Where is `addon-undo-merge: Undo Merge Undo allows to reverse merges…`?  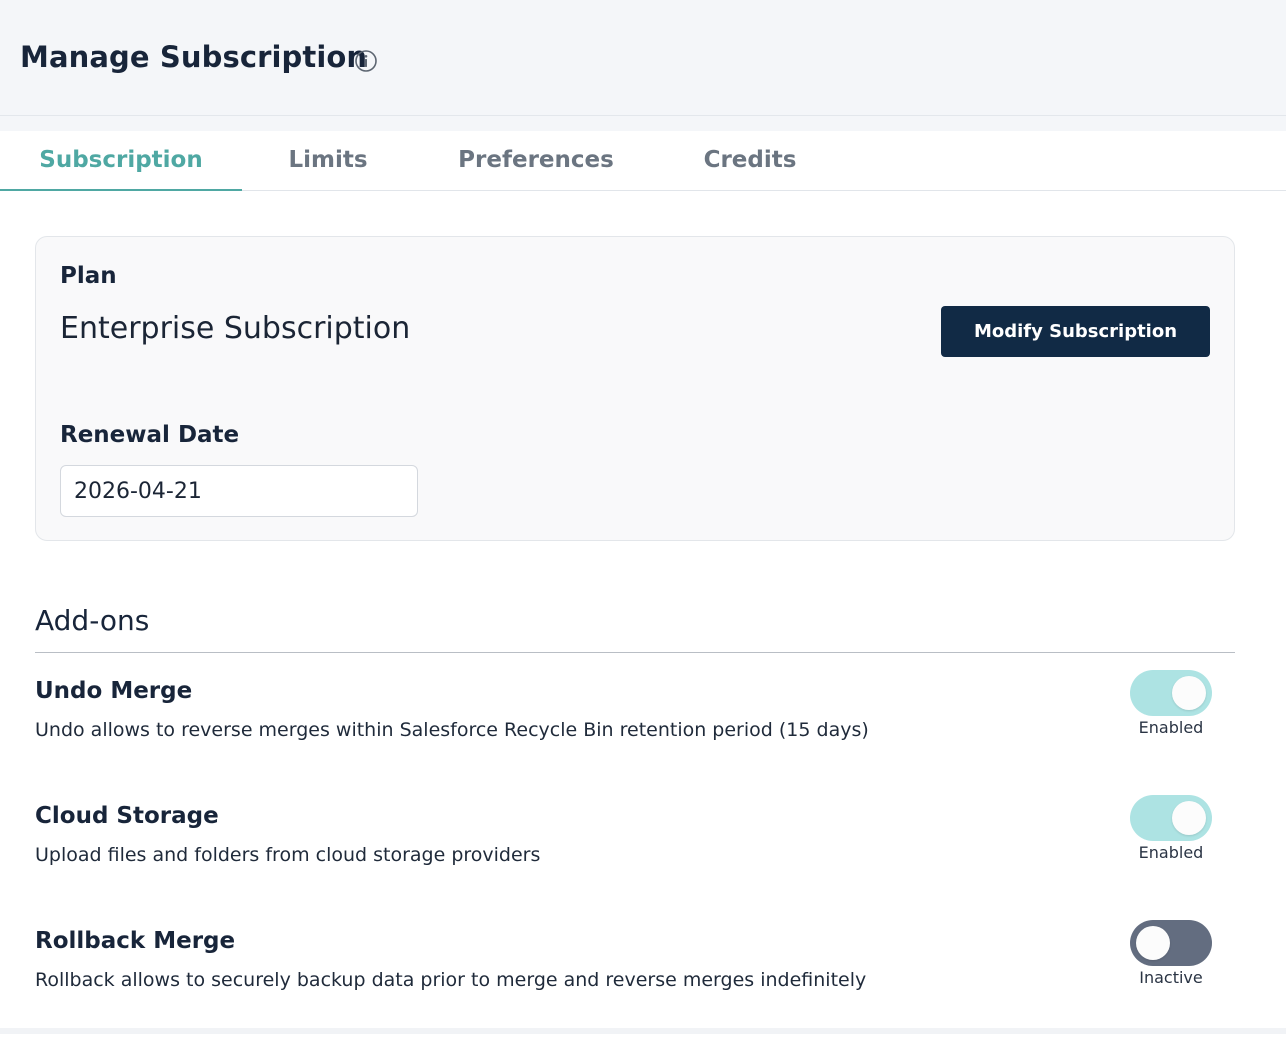
addon-undo-merge: Undo Merge Undo allows to reverse merges… is located at coordinates (635, 729).